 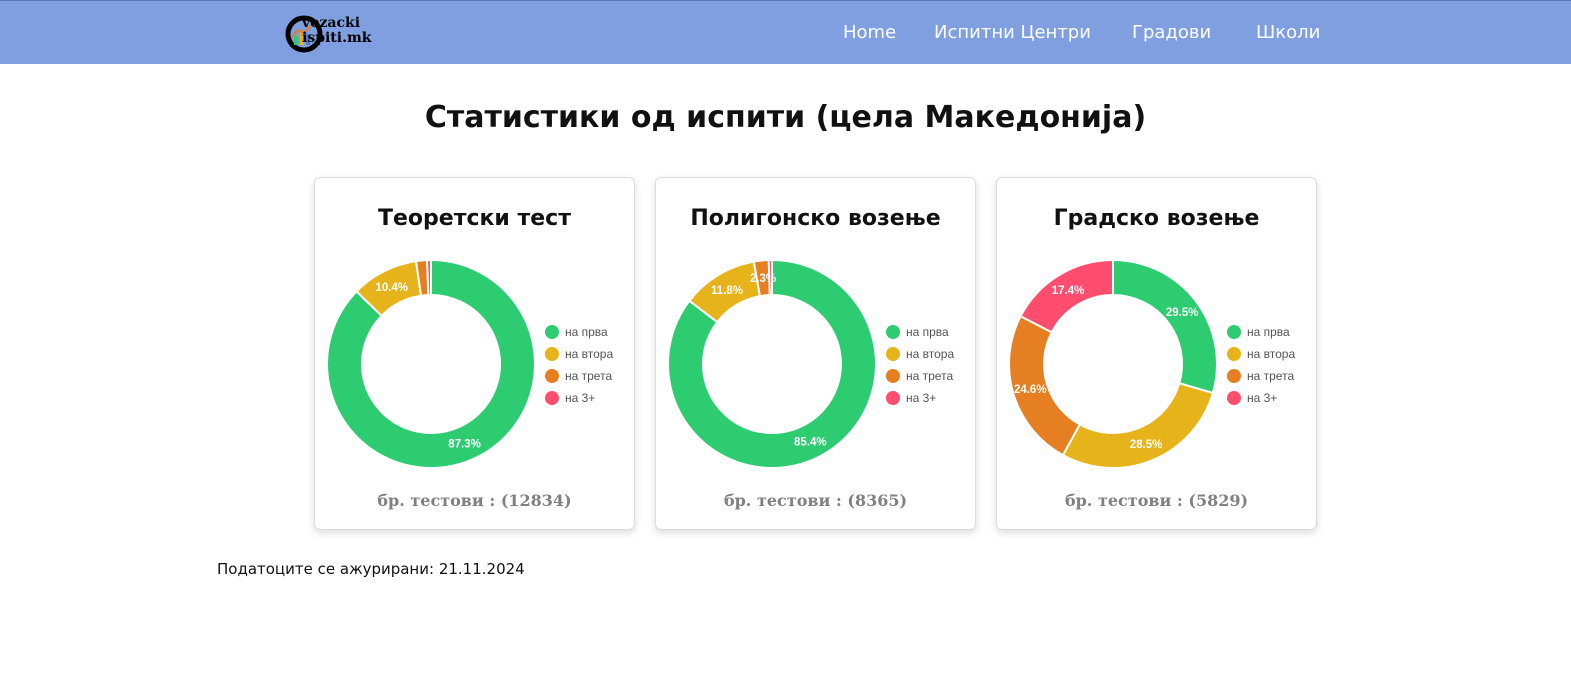 I want to click on nav-cities: Градови, so click(x=1171, y=32).